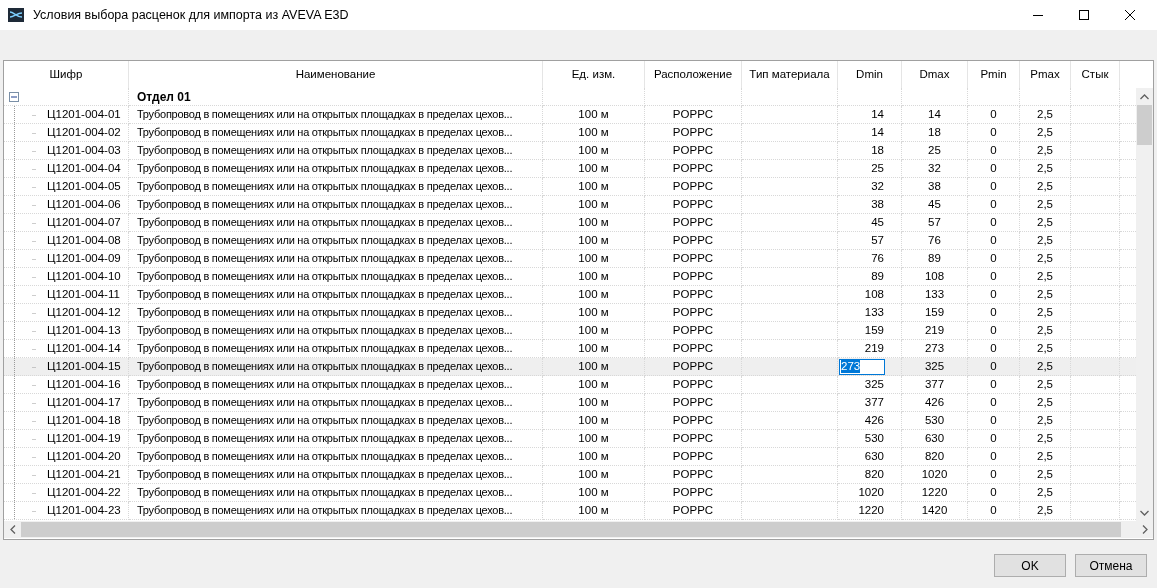 The image size is (1157, 588). Describe the element at coordinates (14, 97) in the screenshot. I see `collapse-icon` at that location.